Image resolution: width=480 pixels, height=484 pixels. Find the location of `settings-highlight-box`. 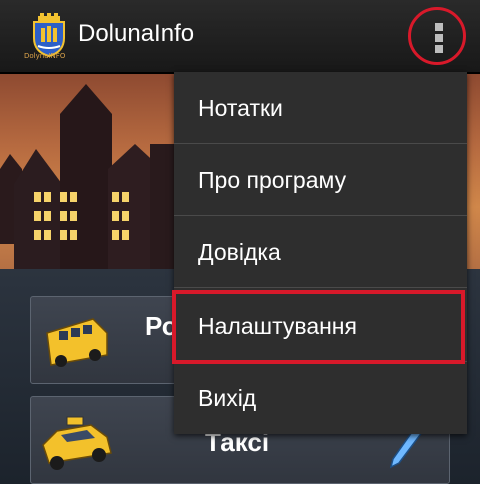

settings-highlight-box is located at coordinates (318, 327).